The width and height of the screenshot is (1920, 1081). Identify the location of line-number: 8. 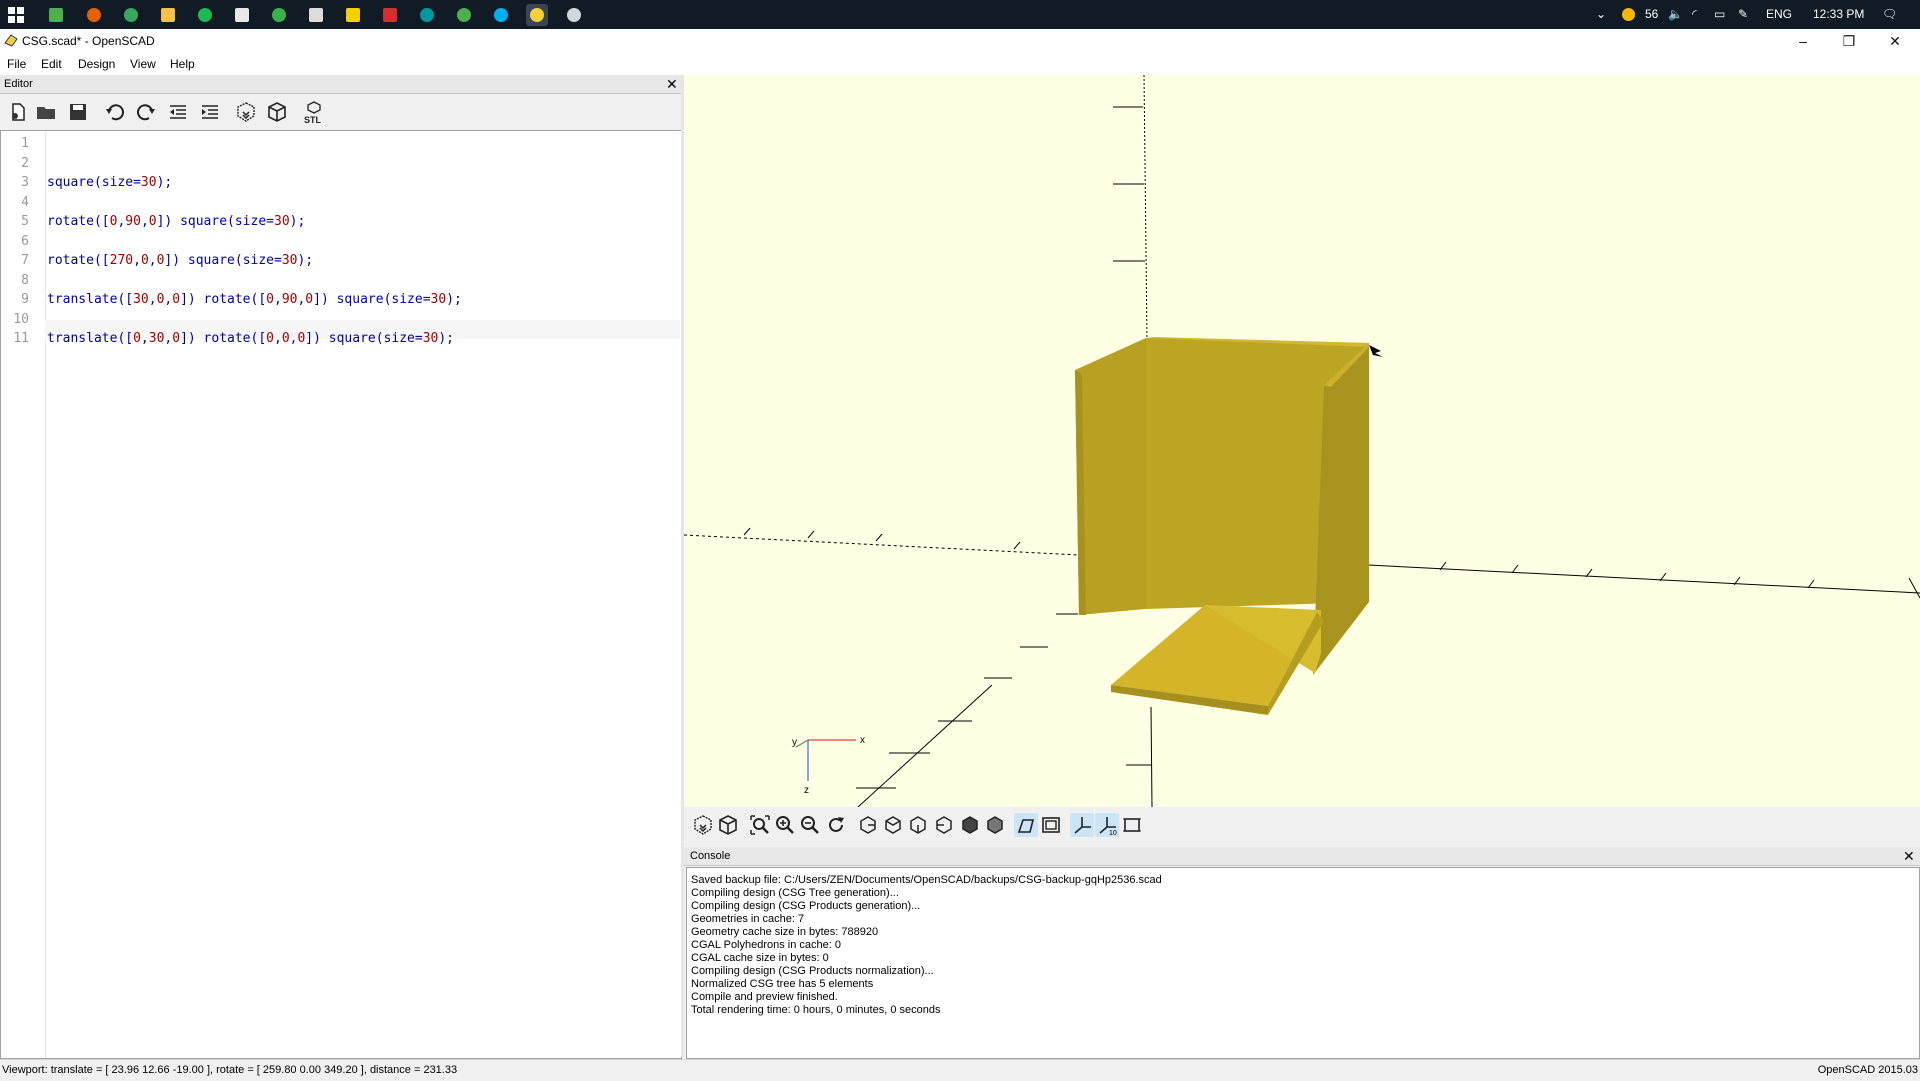
(25, 280).